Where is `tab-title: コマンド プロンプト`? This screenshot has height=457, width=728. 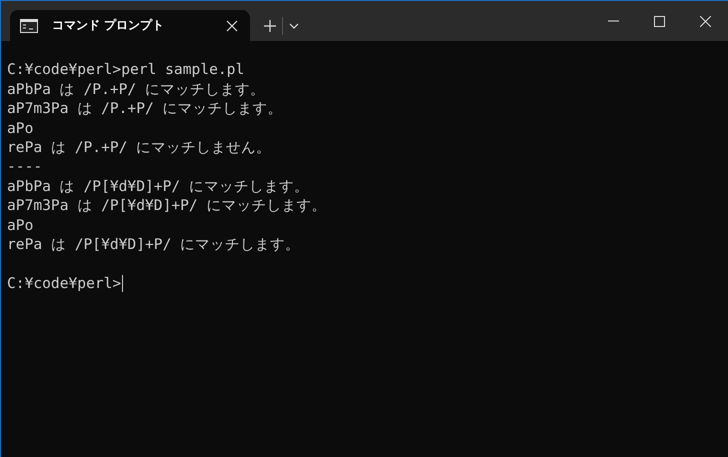 tab-title: コマンド プロンプト is located at coordinates (109, 25).